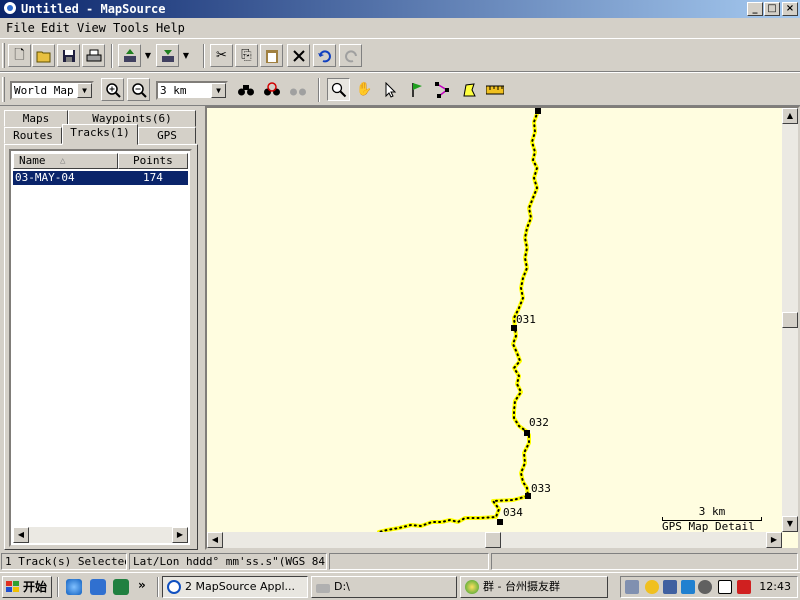 Image resolution: width=800 pixels, height=600 pixels. What do you see at coordinates (173, 90) in the screenshot?
I see `zoom-level-value: 3 km` at bounding box center [173, 90].